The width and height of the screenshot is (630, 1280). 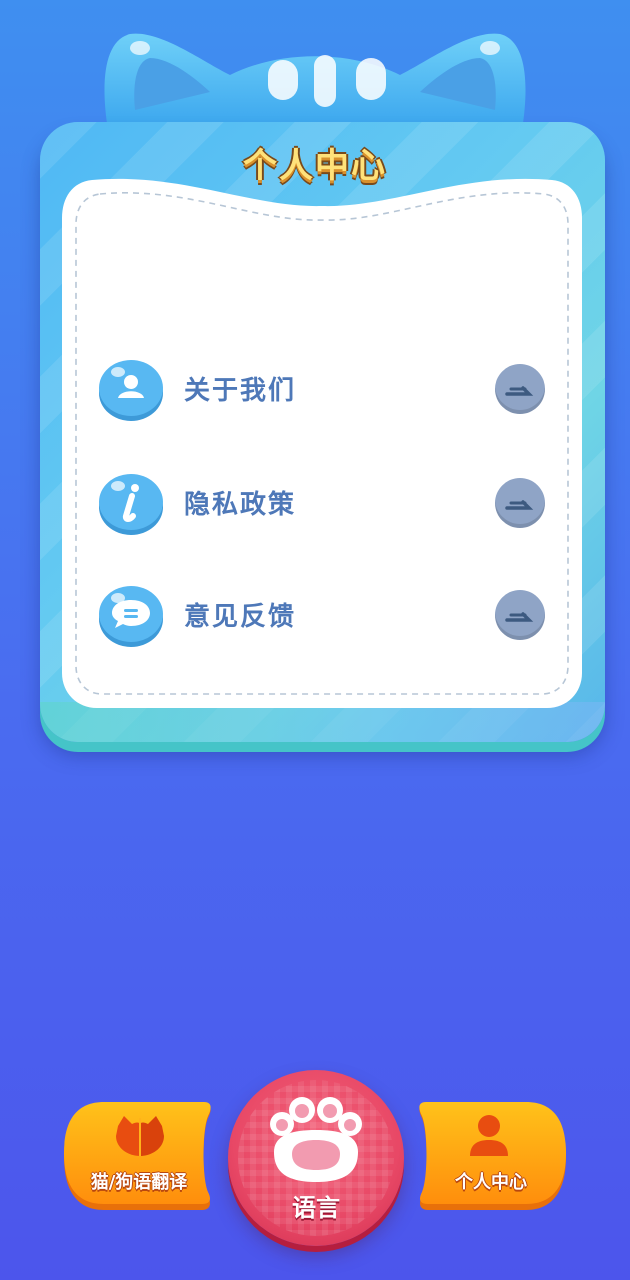 I want to click on tab-profile: 个人中心, so click(x=491, y=1157).